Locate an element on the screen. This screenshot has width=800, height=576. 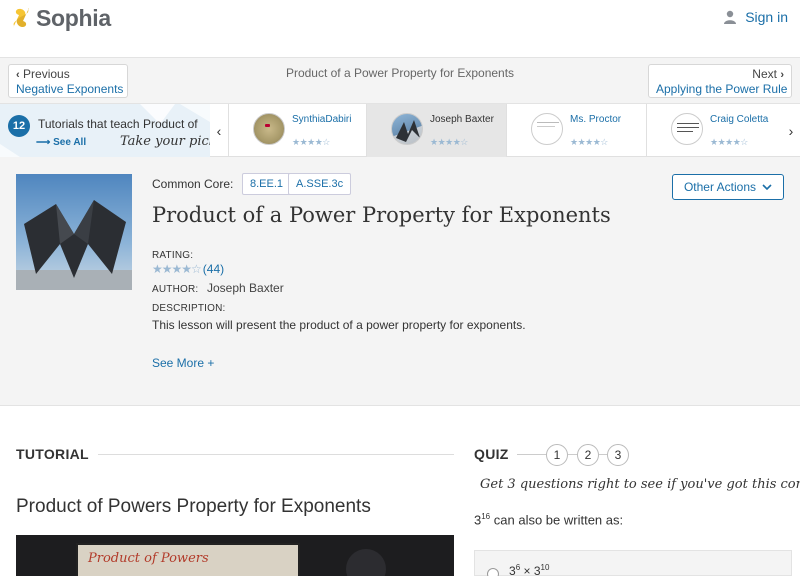
sculpture-image is located at coordinates (74, 232).